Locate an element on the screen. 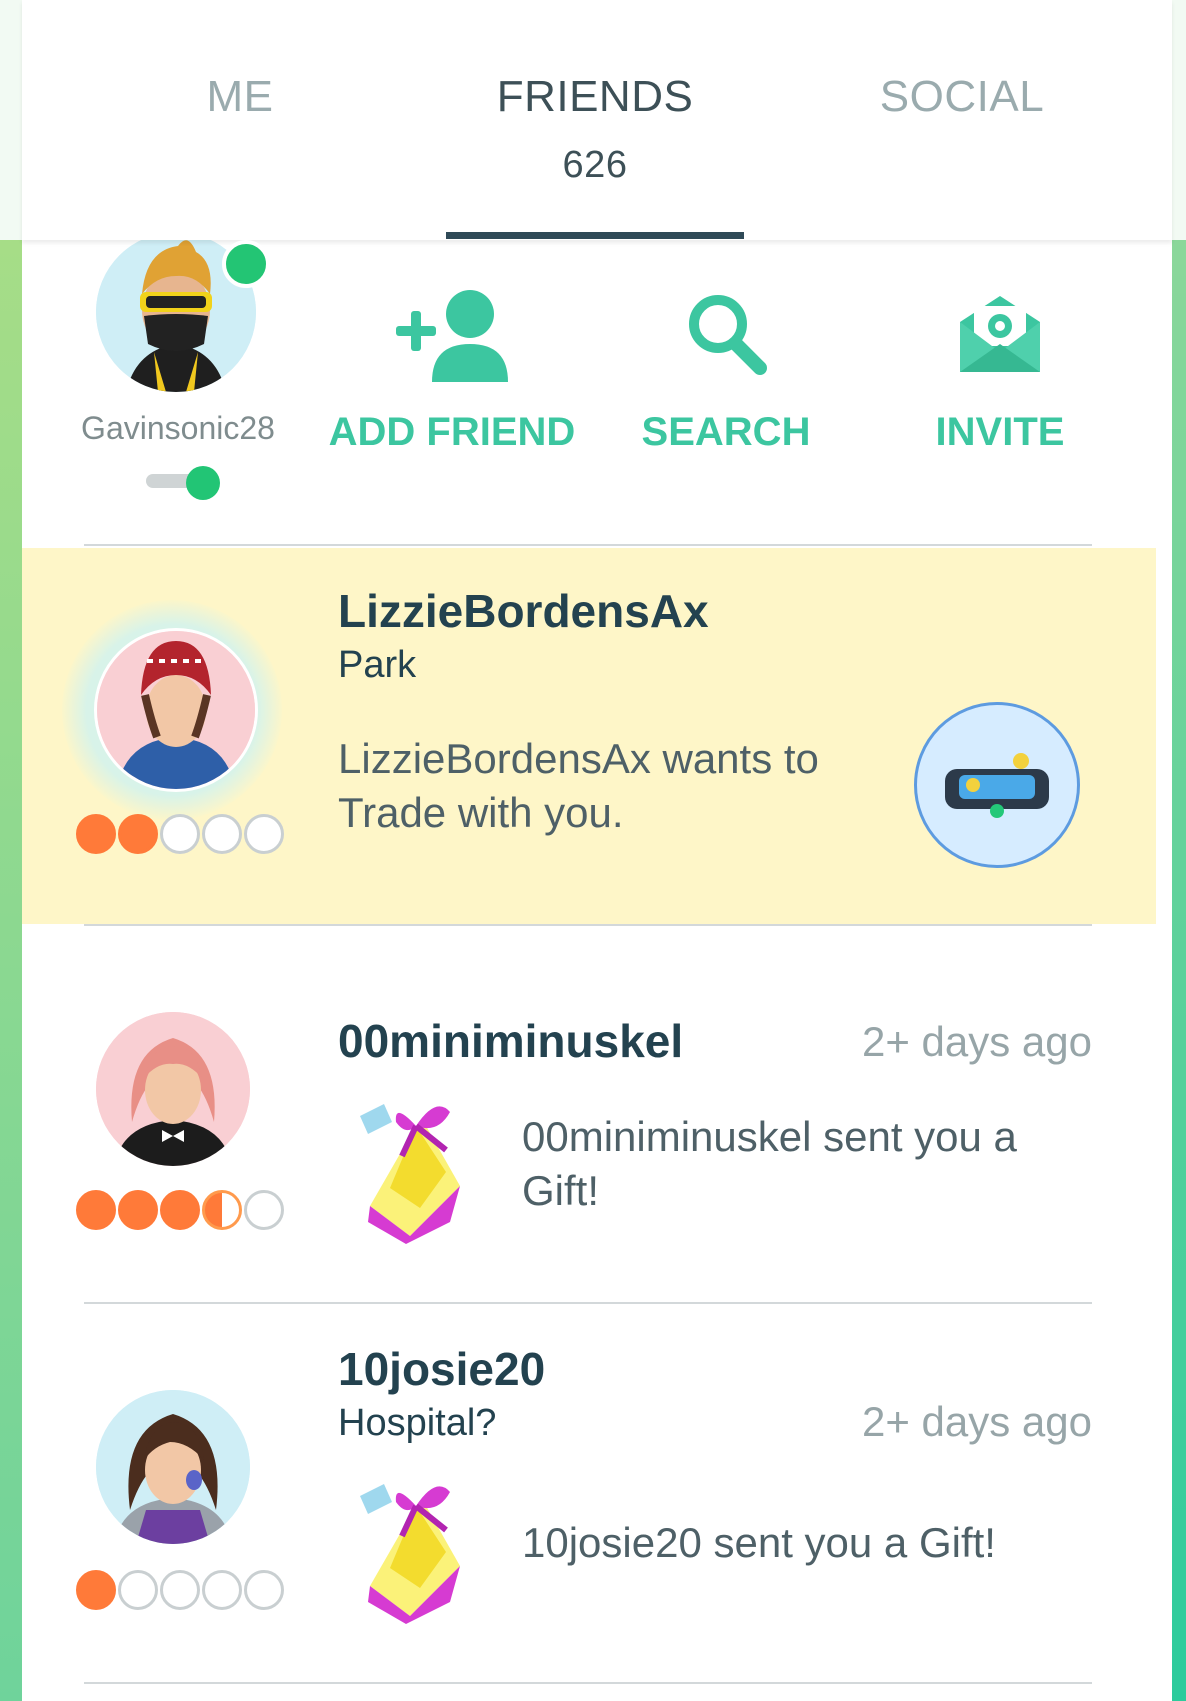 The image size is (1186, 1701). trade-icon is located at coordinates (997, 785).